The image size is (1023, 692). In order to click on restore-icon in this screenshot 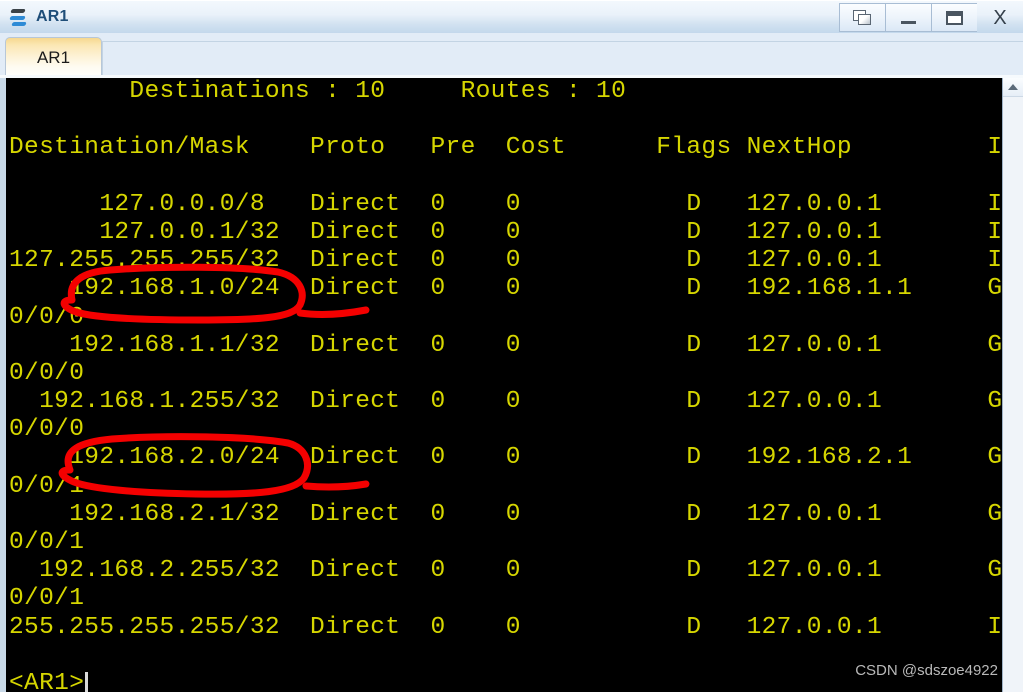, I will do `click(862, 17)`.